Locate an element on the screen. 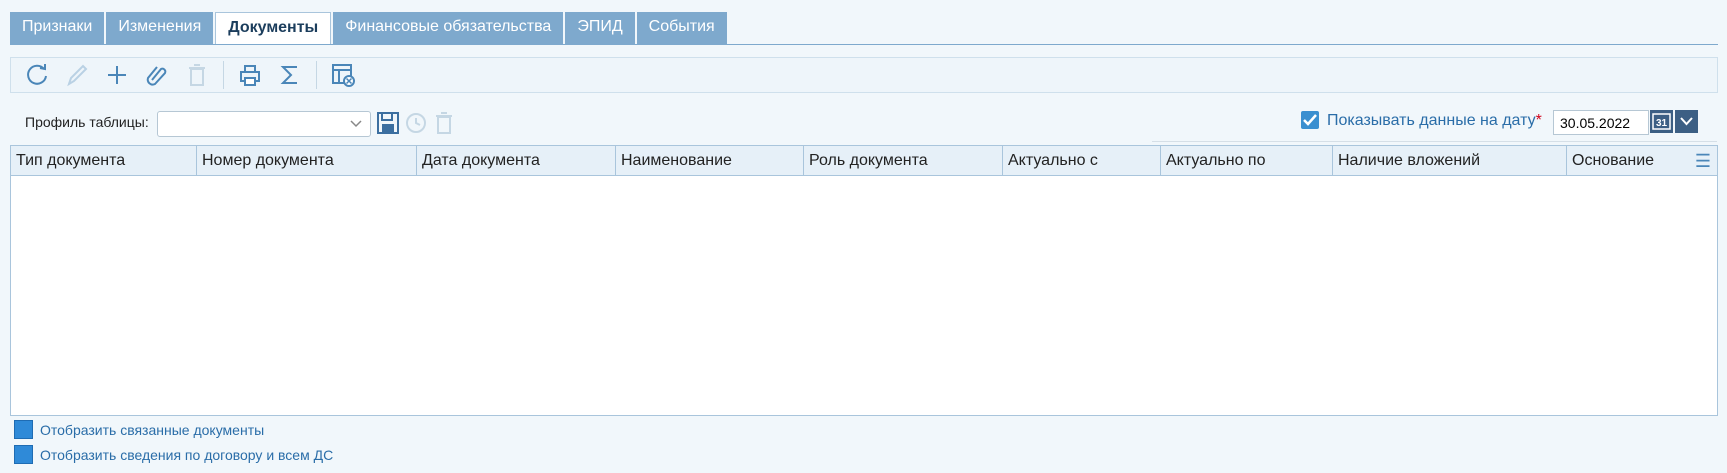 The width and height of the screenshot is (1727, 473). calendar-icon: 31 is located at coordinates (1661, 121).